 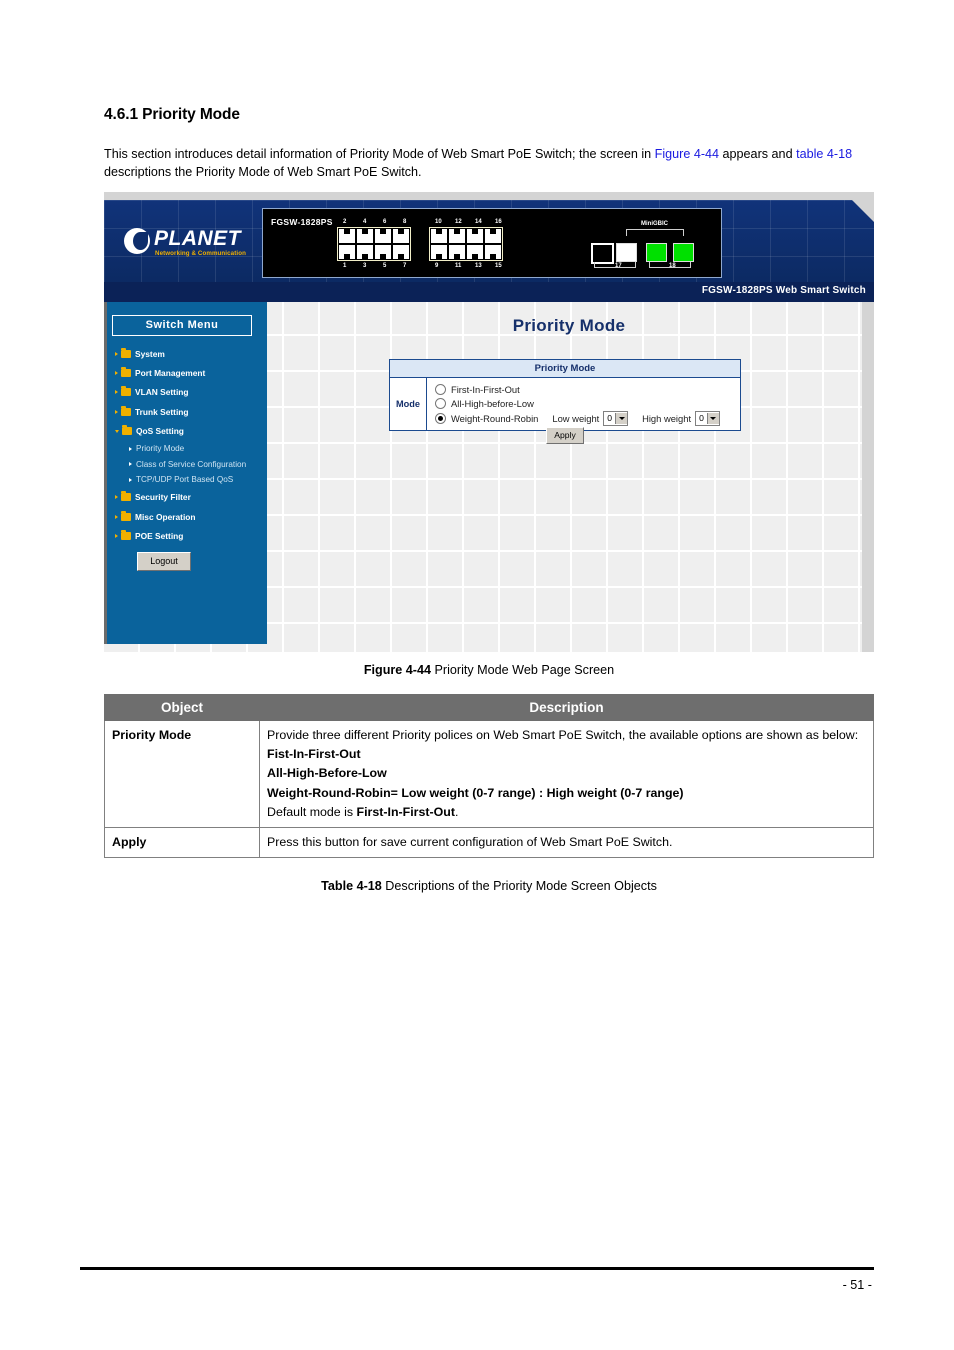 What do you see at coordinates (191, 431) in the screenshot?
I see `sidebar-item-qos-setting: QoS Setting` at bounding box center [191, 431].